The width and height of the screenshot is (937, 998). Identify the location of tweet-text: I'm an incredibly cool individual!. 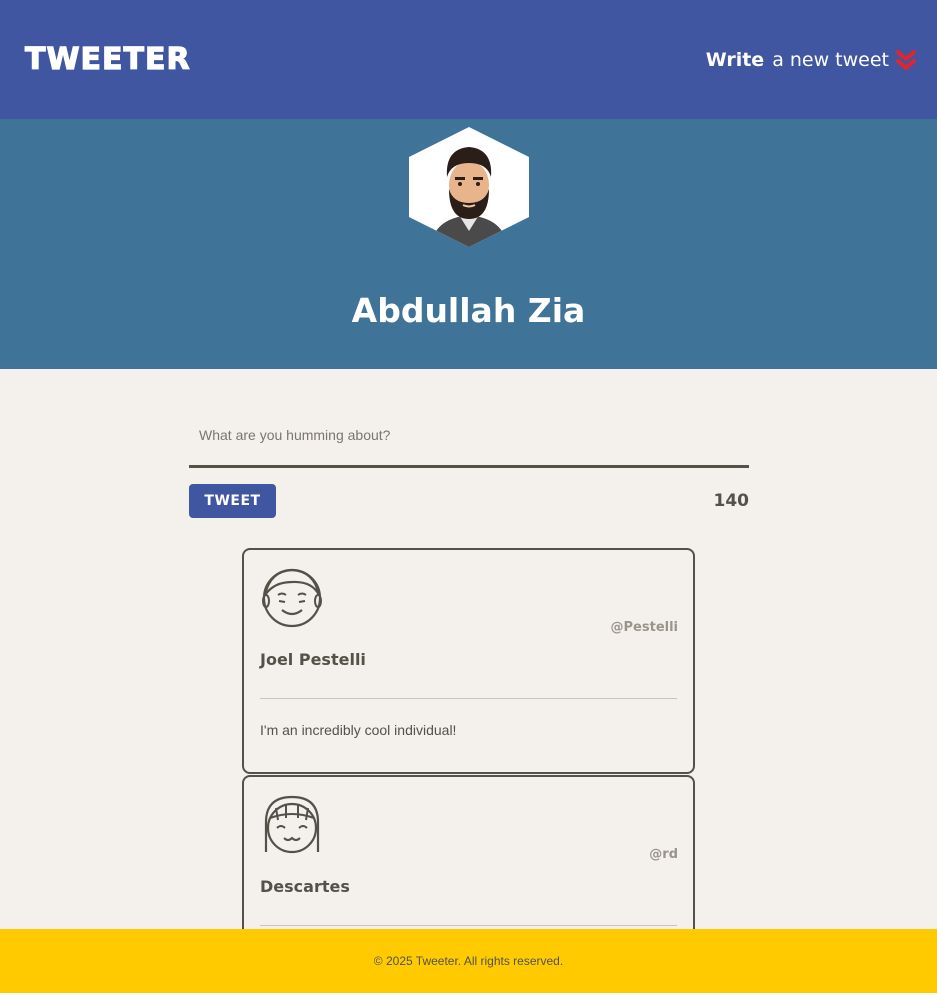
(358, 730).